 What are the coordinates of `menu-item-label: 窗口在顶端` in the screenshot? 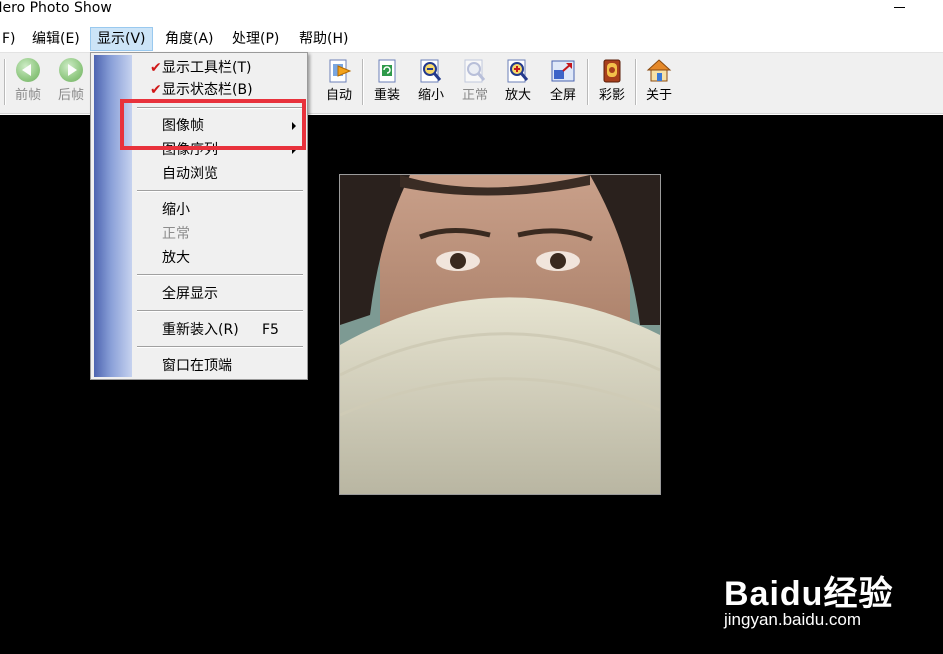 It's located at (197, 366).